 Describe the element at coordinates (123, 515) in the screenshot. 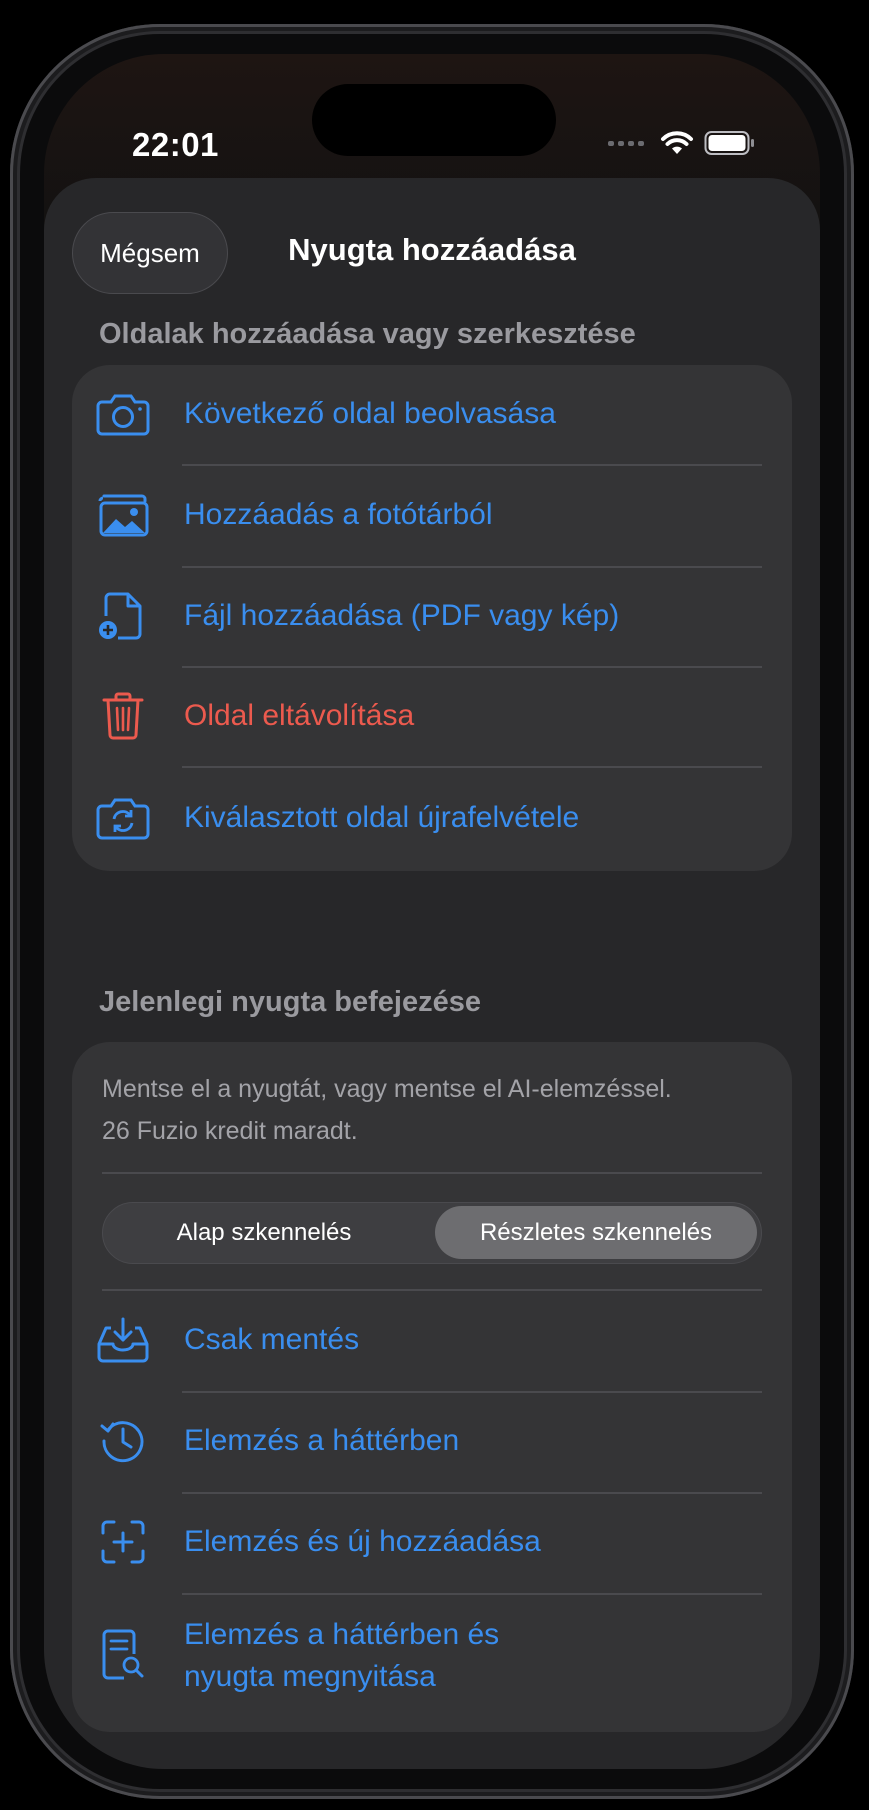

I see `photo-library-icon` at that location.